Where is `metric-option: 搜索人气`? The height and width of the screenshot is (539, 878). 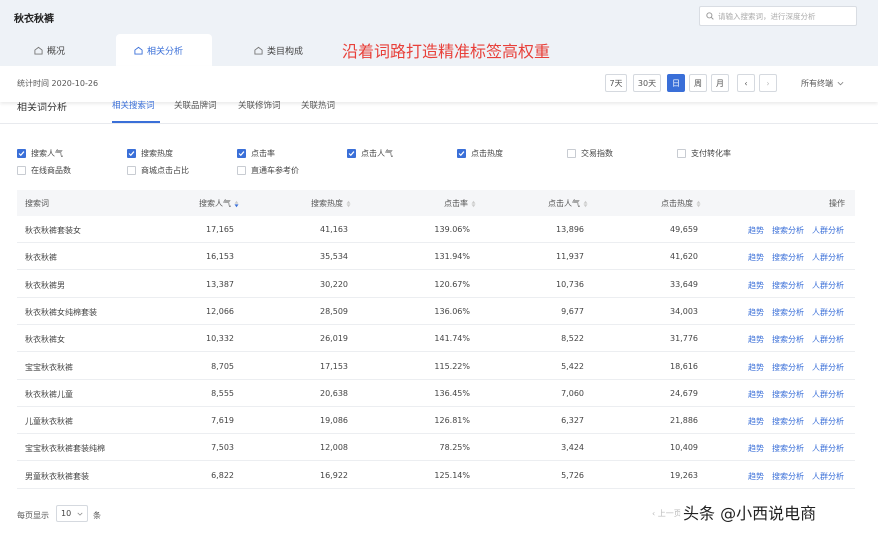 metric-option: 搜索人气 is located at coordinates (40, 153).